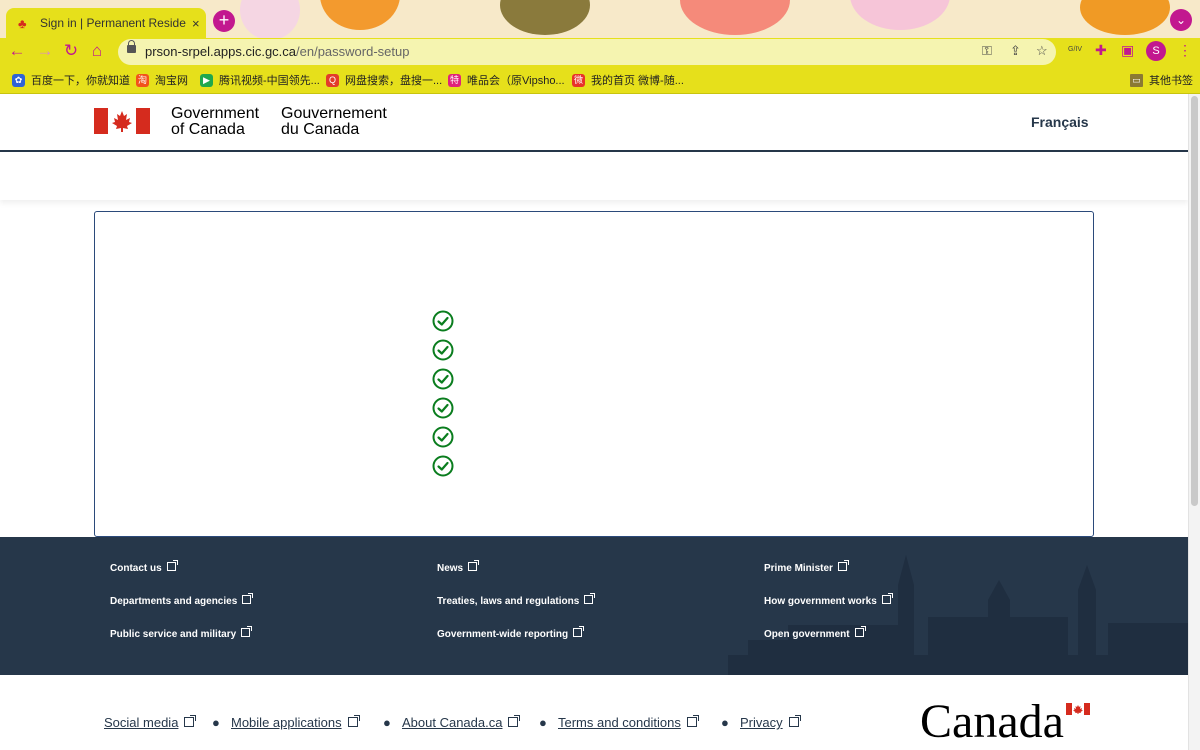  I want to click on footer-link-departments: Departments and agencies, so click(182, 600).